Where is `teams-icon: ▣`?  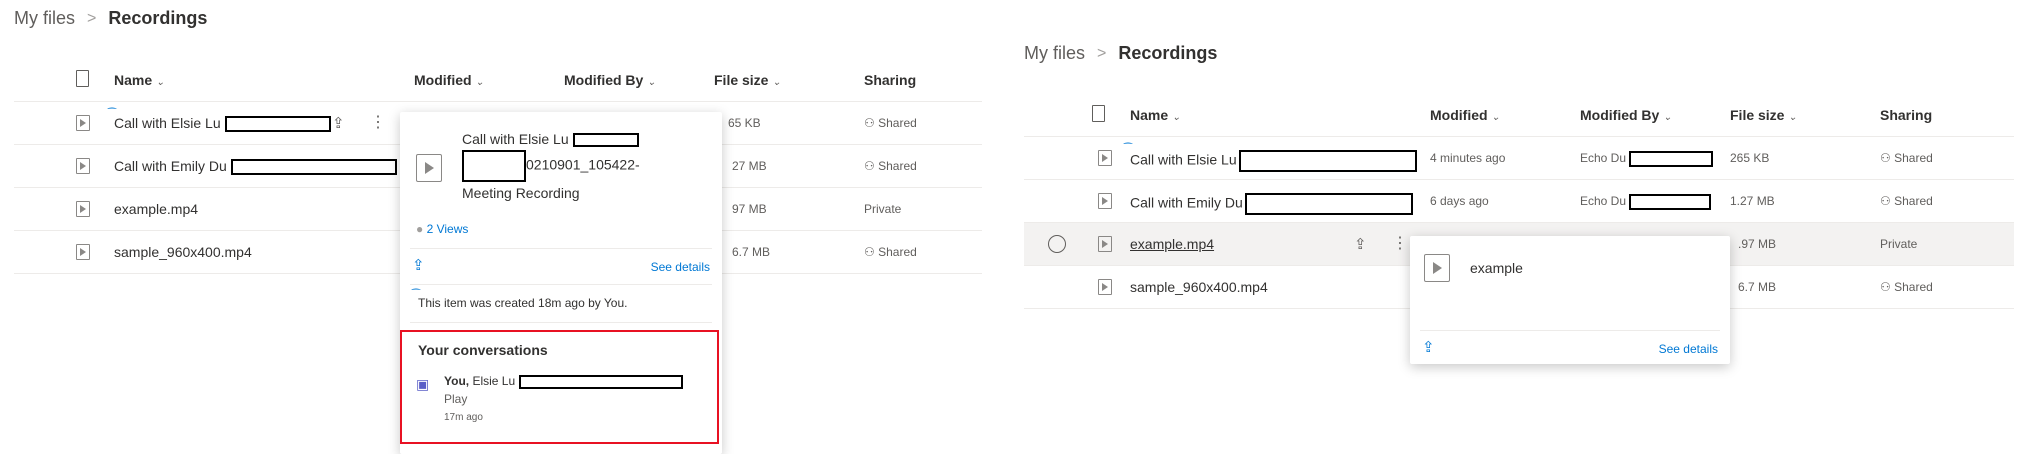 teams-icon: ▣ is located at coordinates (423, 384).